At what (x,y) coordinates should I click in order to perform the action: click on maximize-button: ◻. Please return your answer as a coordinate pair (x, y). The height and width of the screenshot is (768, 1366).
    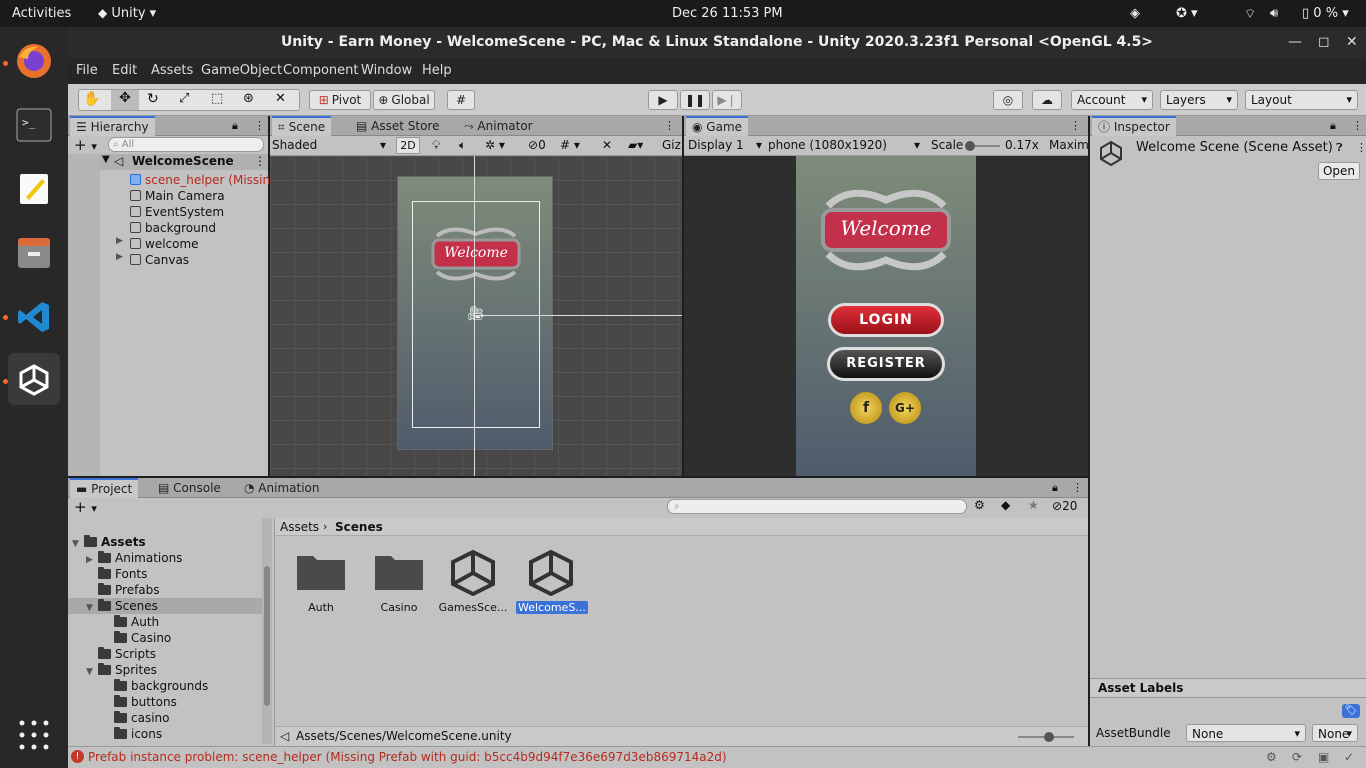
    Looking at the image, I should click on (1324, 42).